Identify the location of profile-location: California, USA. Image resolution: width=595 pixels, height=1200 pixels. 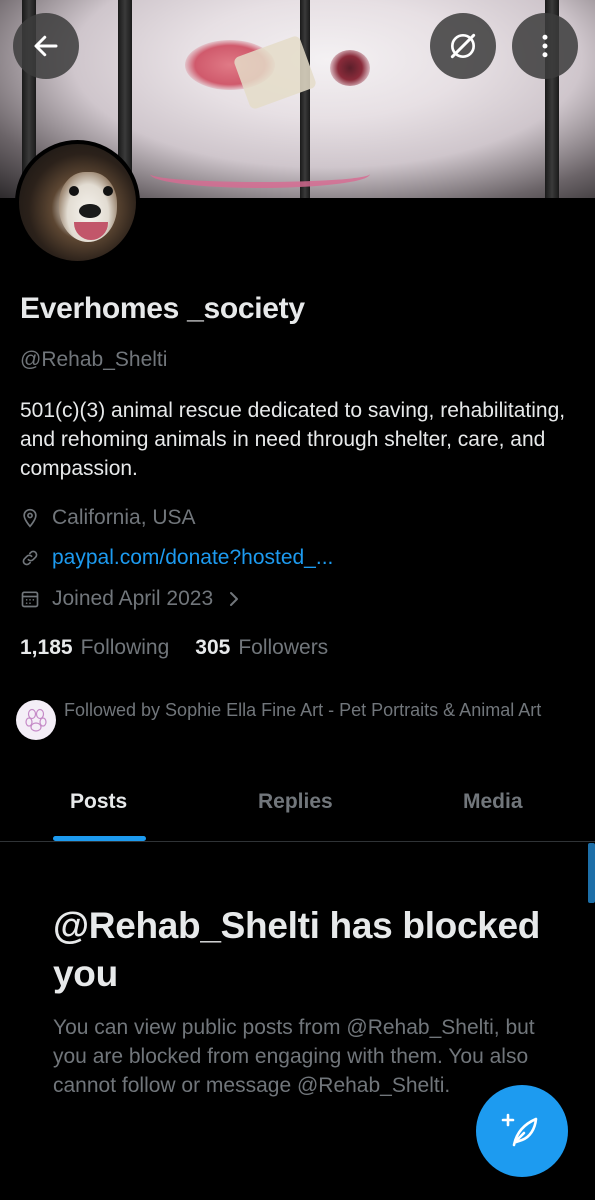
(108, 518).